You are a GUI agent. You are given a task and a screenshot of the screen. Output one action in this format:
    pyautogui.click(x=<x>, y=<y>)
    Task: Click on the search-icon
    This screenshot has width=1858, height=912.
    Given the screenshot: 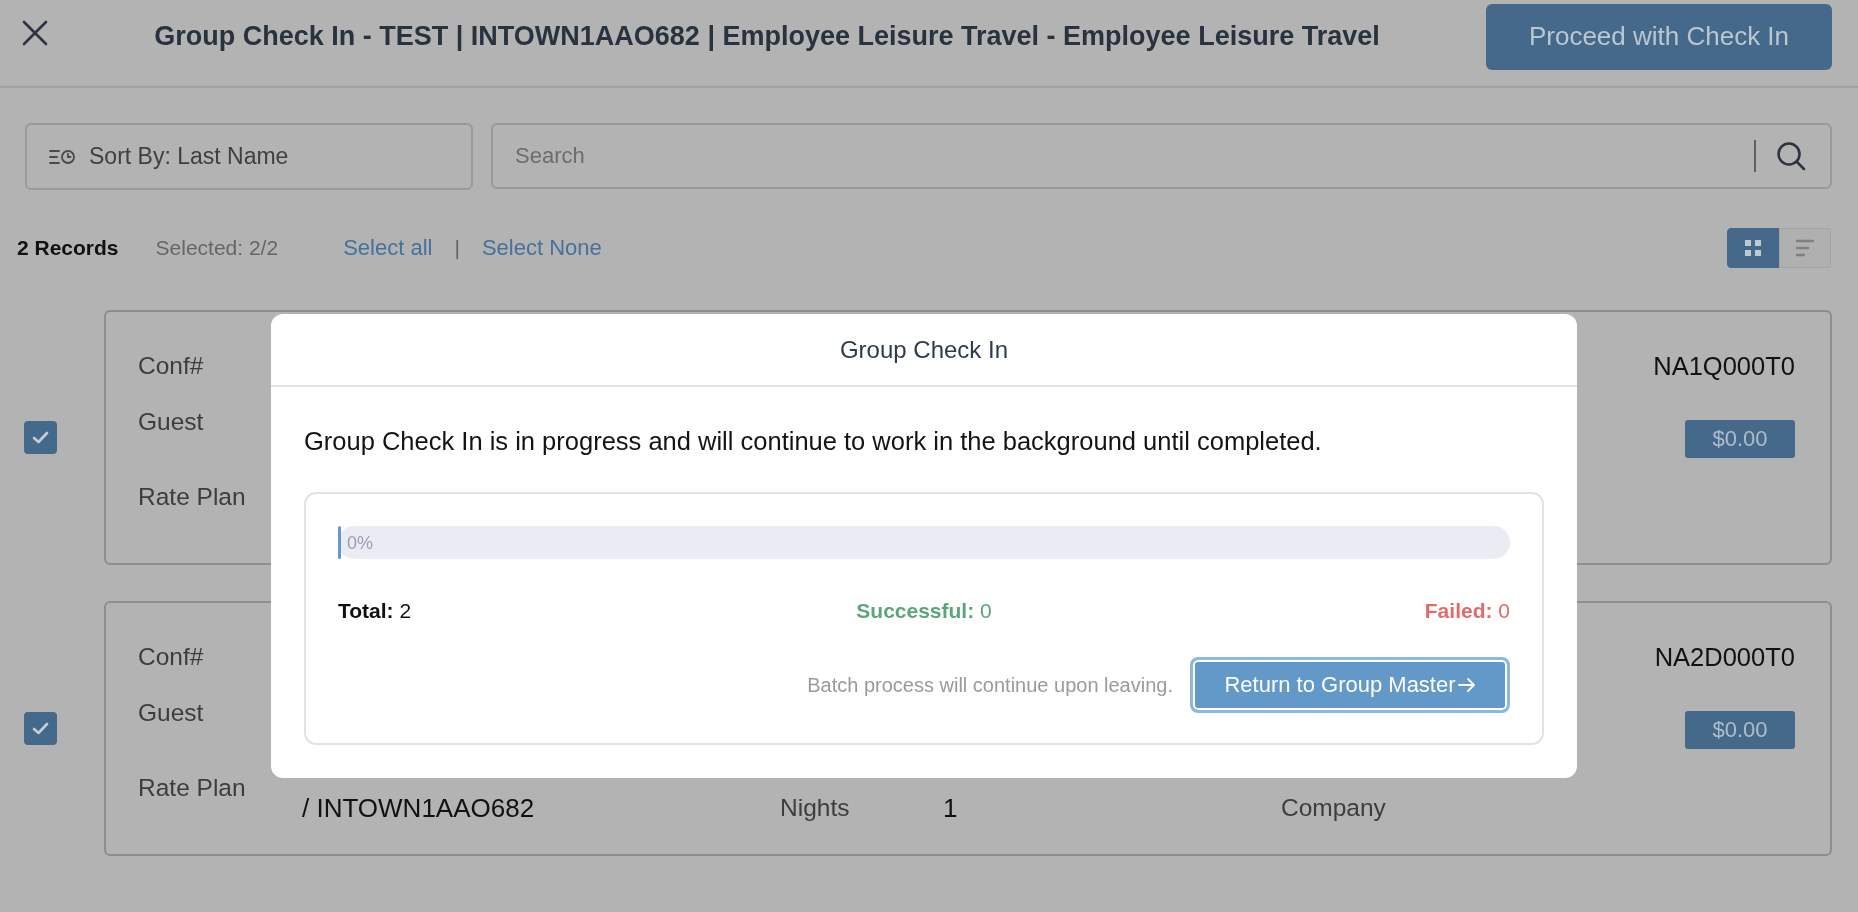 What is the action you would take?
    pyautogui.click(x=1791, y=156)
    